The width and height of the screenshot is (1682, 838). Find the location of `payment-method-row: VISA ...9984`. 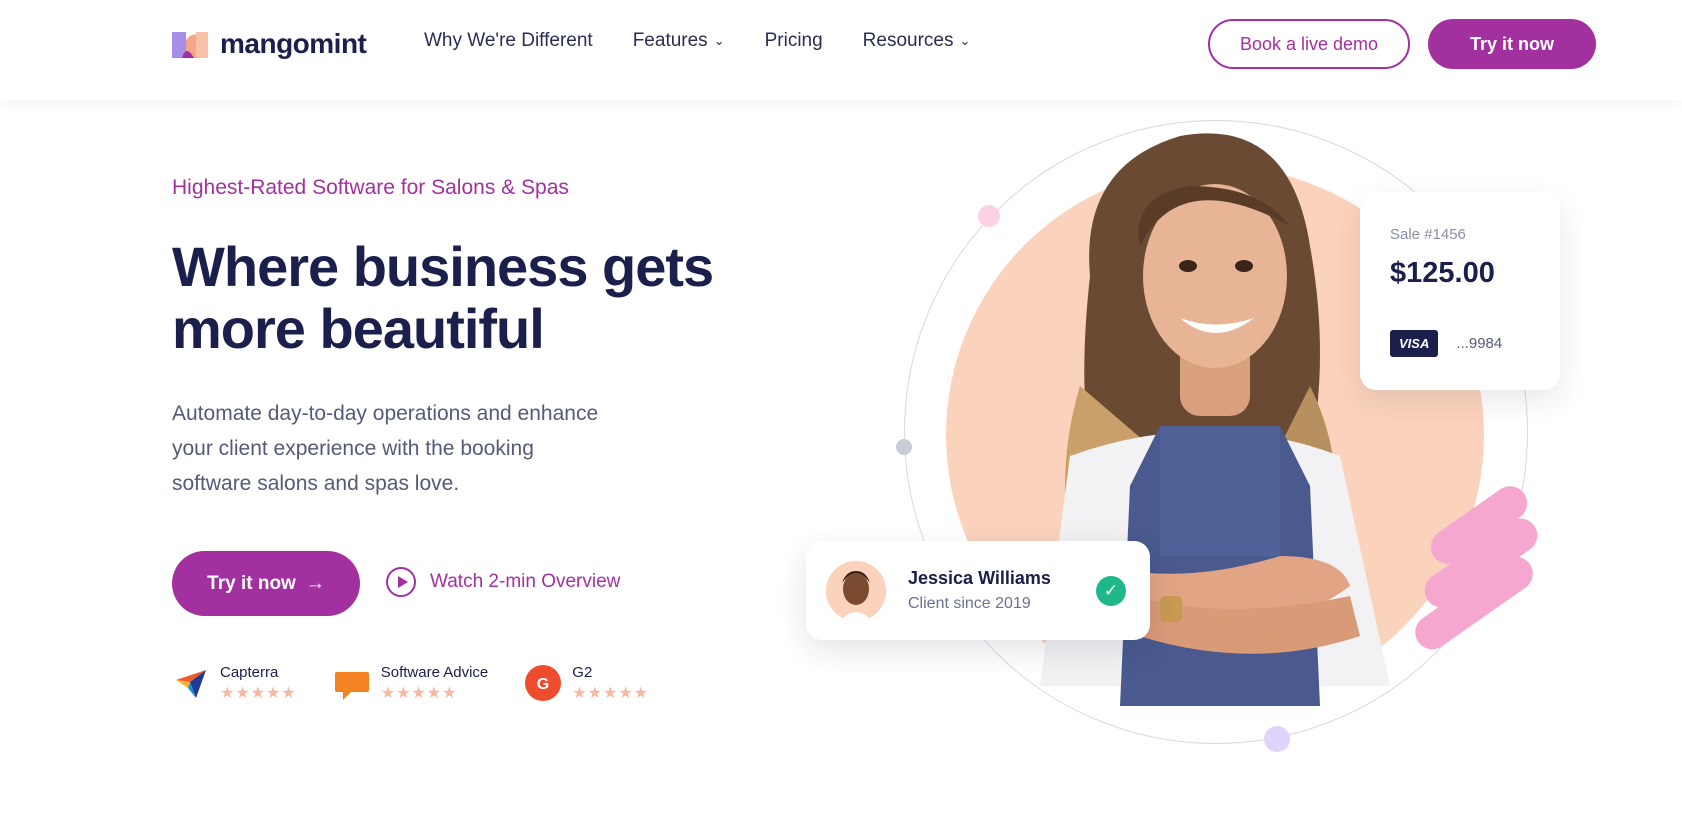

payment-method-row: VISA ...9984 is located at coordinates (1460, 343).